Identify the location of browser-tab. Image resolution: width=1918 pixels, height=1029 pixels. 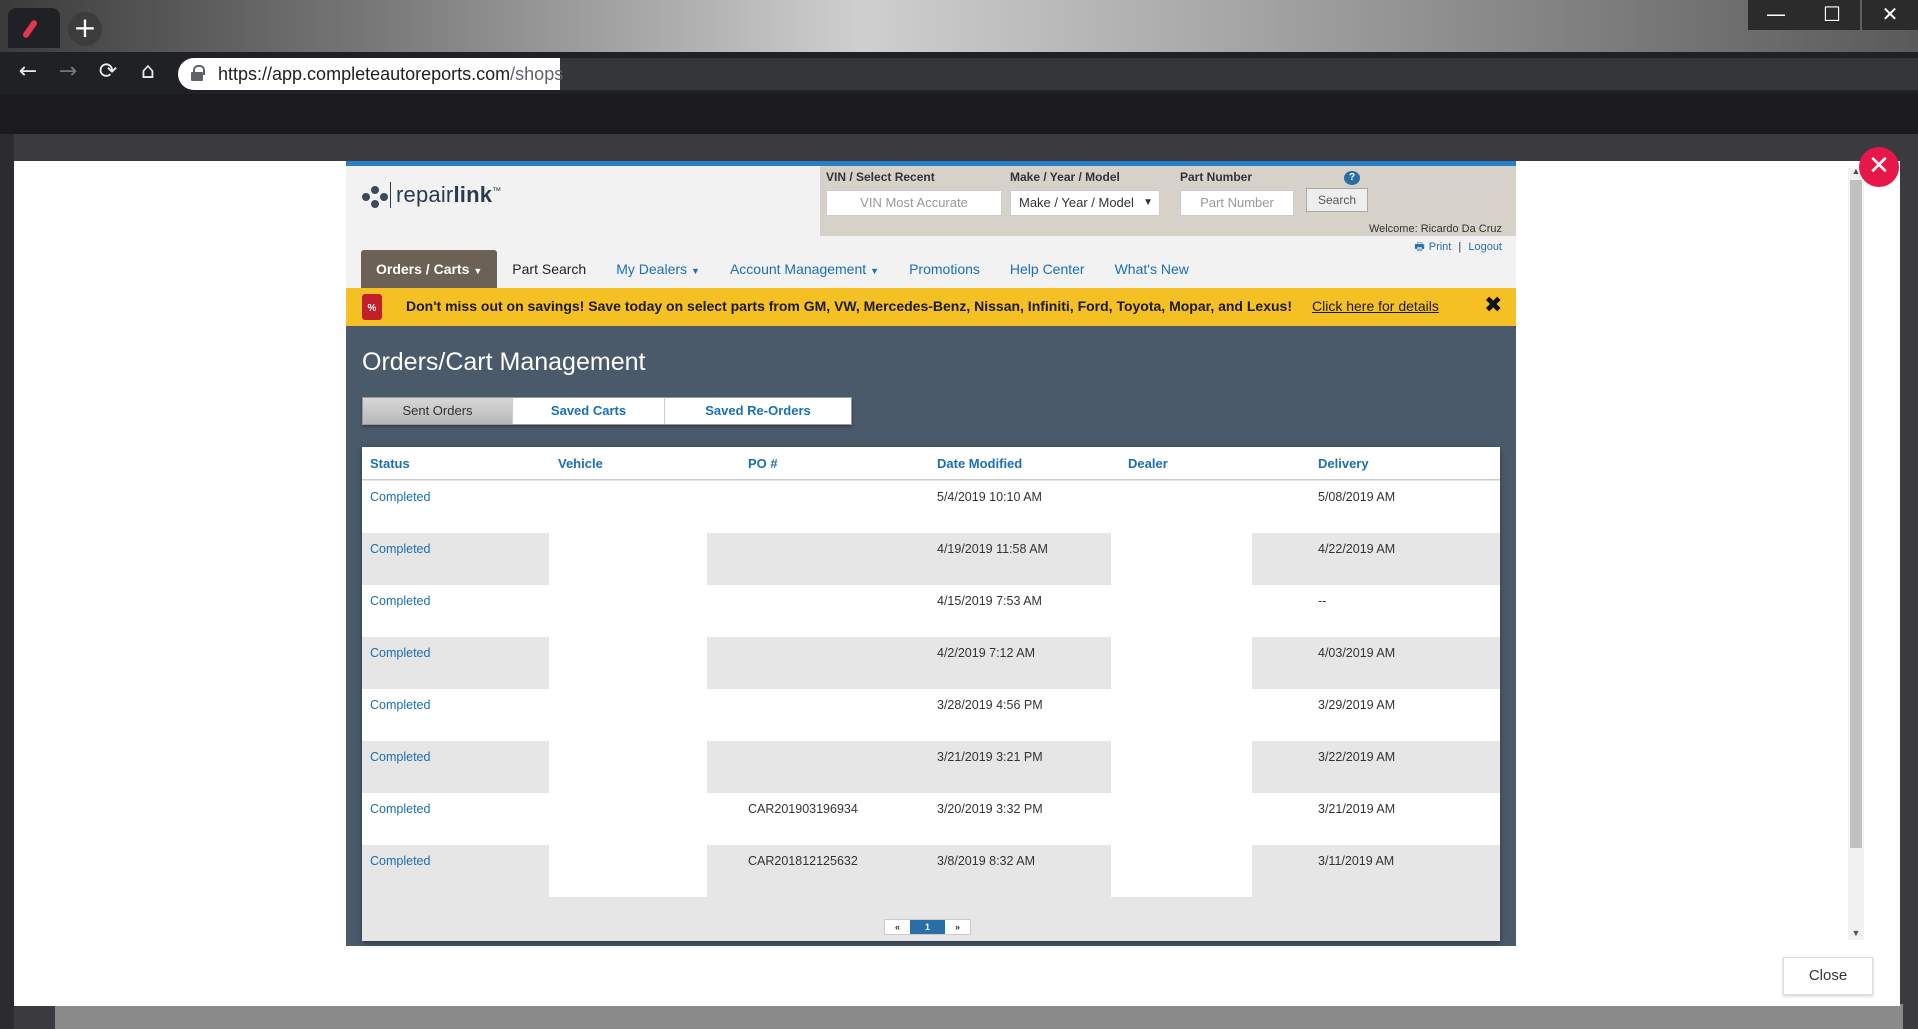
(34, 28).